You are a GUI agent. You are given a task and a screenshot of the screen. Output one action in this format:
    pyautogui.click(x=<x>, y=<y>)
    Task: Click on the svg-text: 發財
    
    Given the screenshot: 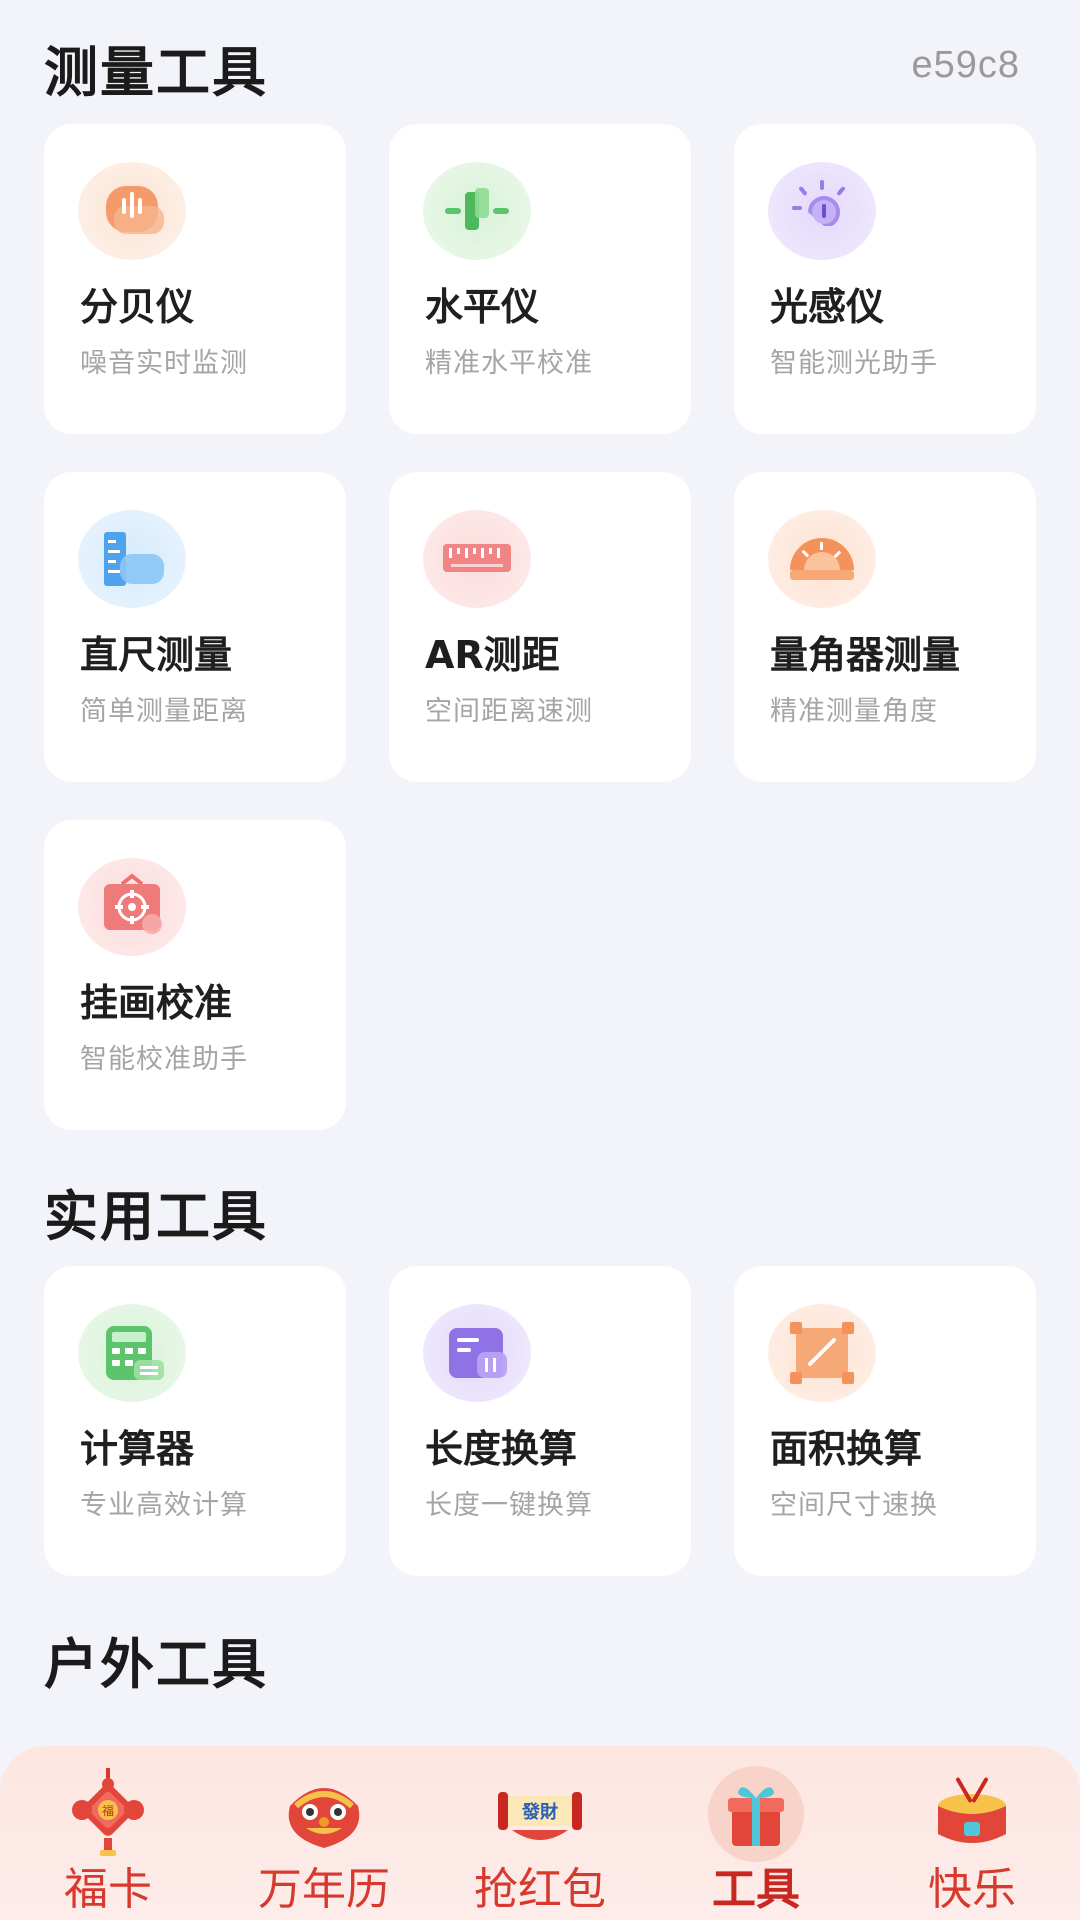 What is the action you would take?
    pyautogui.click(x=539, y=1812)
    